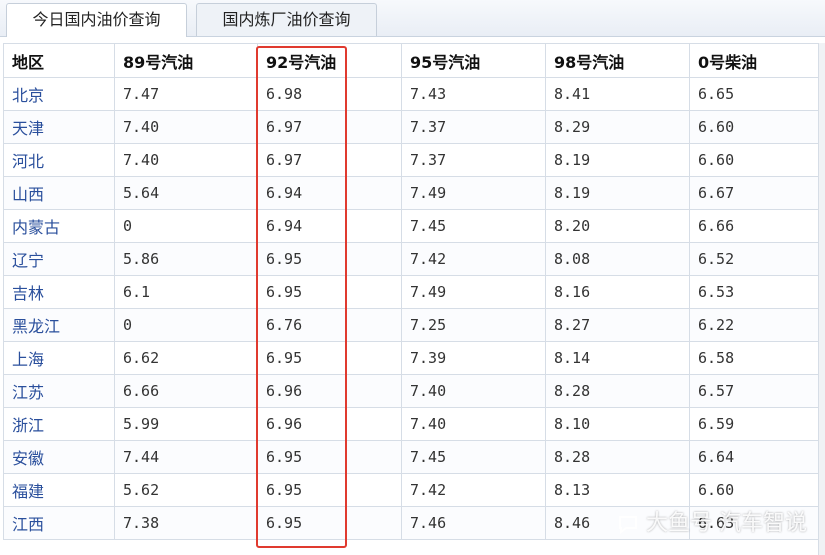 This screenshot has width=825, height=555. Describe the element at coordinates (286, 19) in the screenshot. I see `tab-refinery-oil-price: 国内炼厂油价查询` at that location.